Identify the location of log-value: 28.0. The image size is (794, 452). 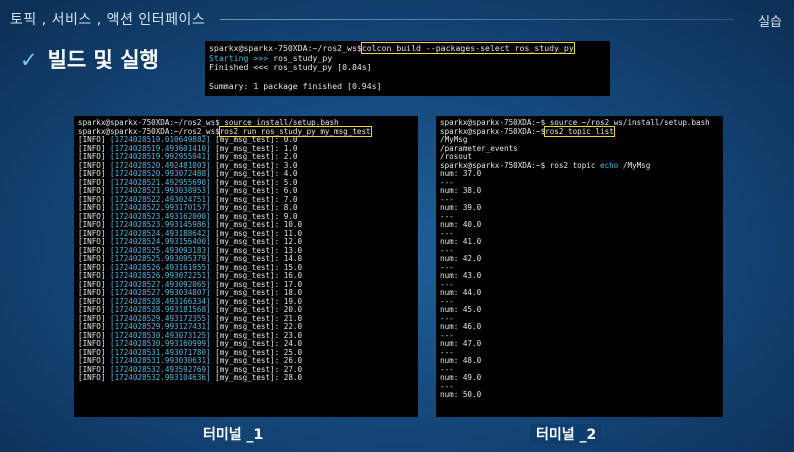
(293, 377).